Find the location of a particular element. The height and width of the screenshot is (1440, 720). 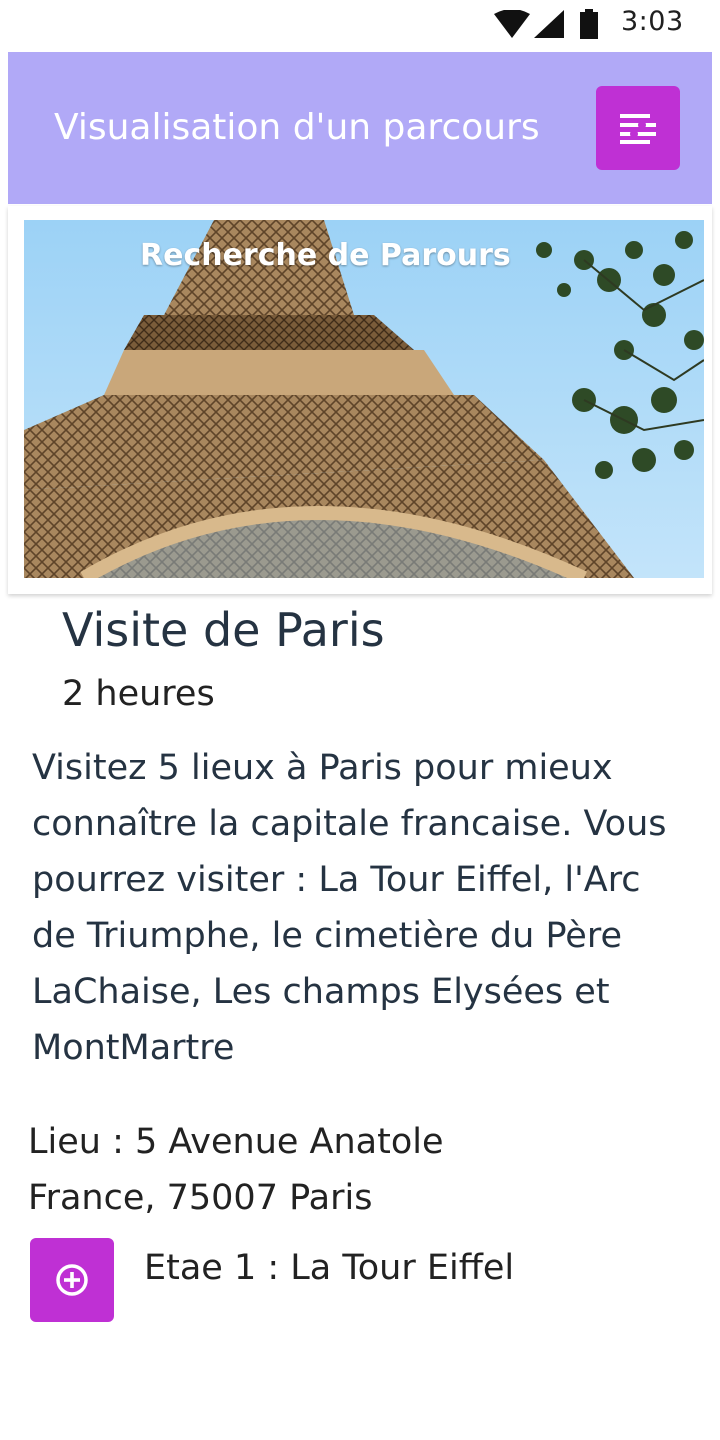

add-circle-icon is located at coordinates (72, 1280).